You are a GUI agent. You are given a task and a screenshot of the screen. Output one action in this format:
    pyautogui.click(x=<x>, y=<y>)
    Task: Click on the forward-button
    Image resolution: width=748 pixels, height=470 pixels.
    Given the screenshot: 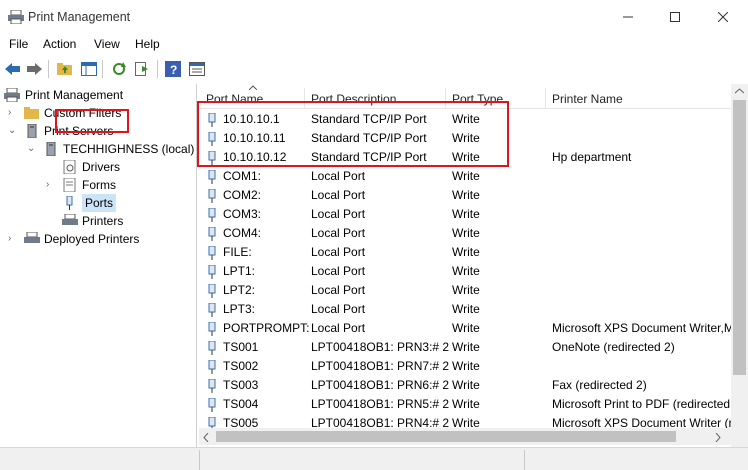 What is the action you would take?
    pyautogui.click(x=34, y=69)
    